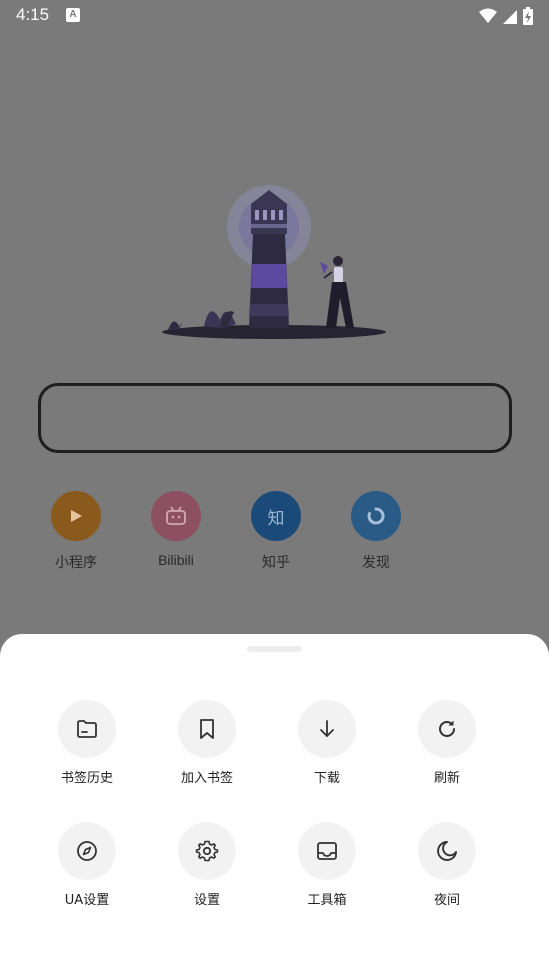 Image resolution: width=549 pixels, height=976 pixels. I want to click on action-label: 刷新, so click(446, 778).